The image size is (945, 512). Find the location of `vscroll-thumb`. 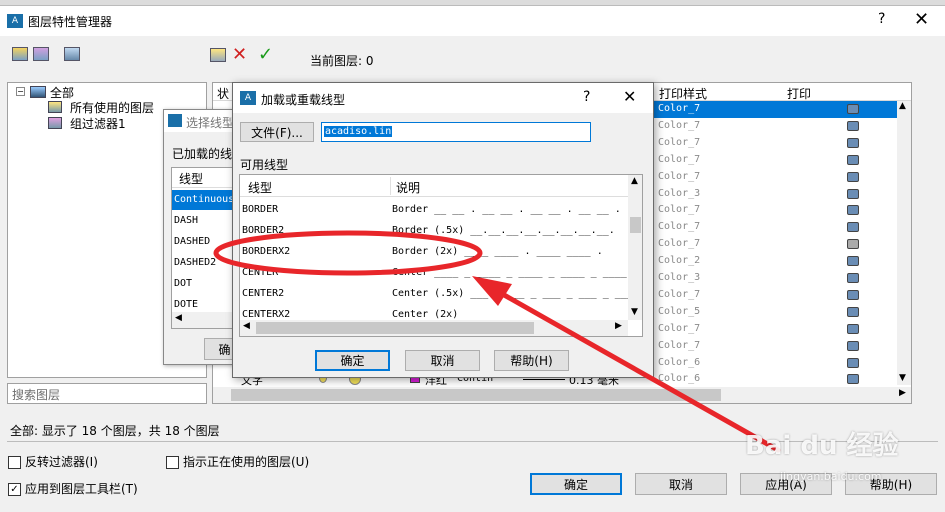

vscroll-thumb is located at coordinates (635, 225).